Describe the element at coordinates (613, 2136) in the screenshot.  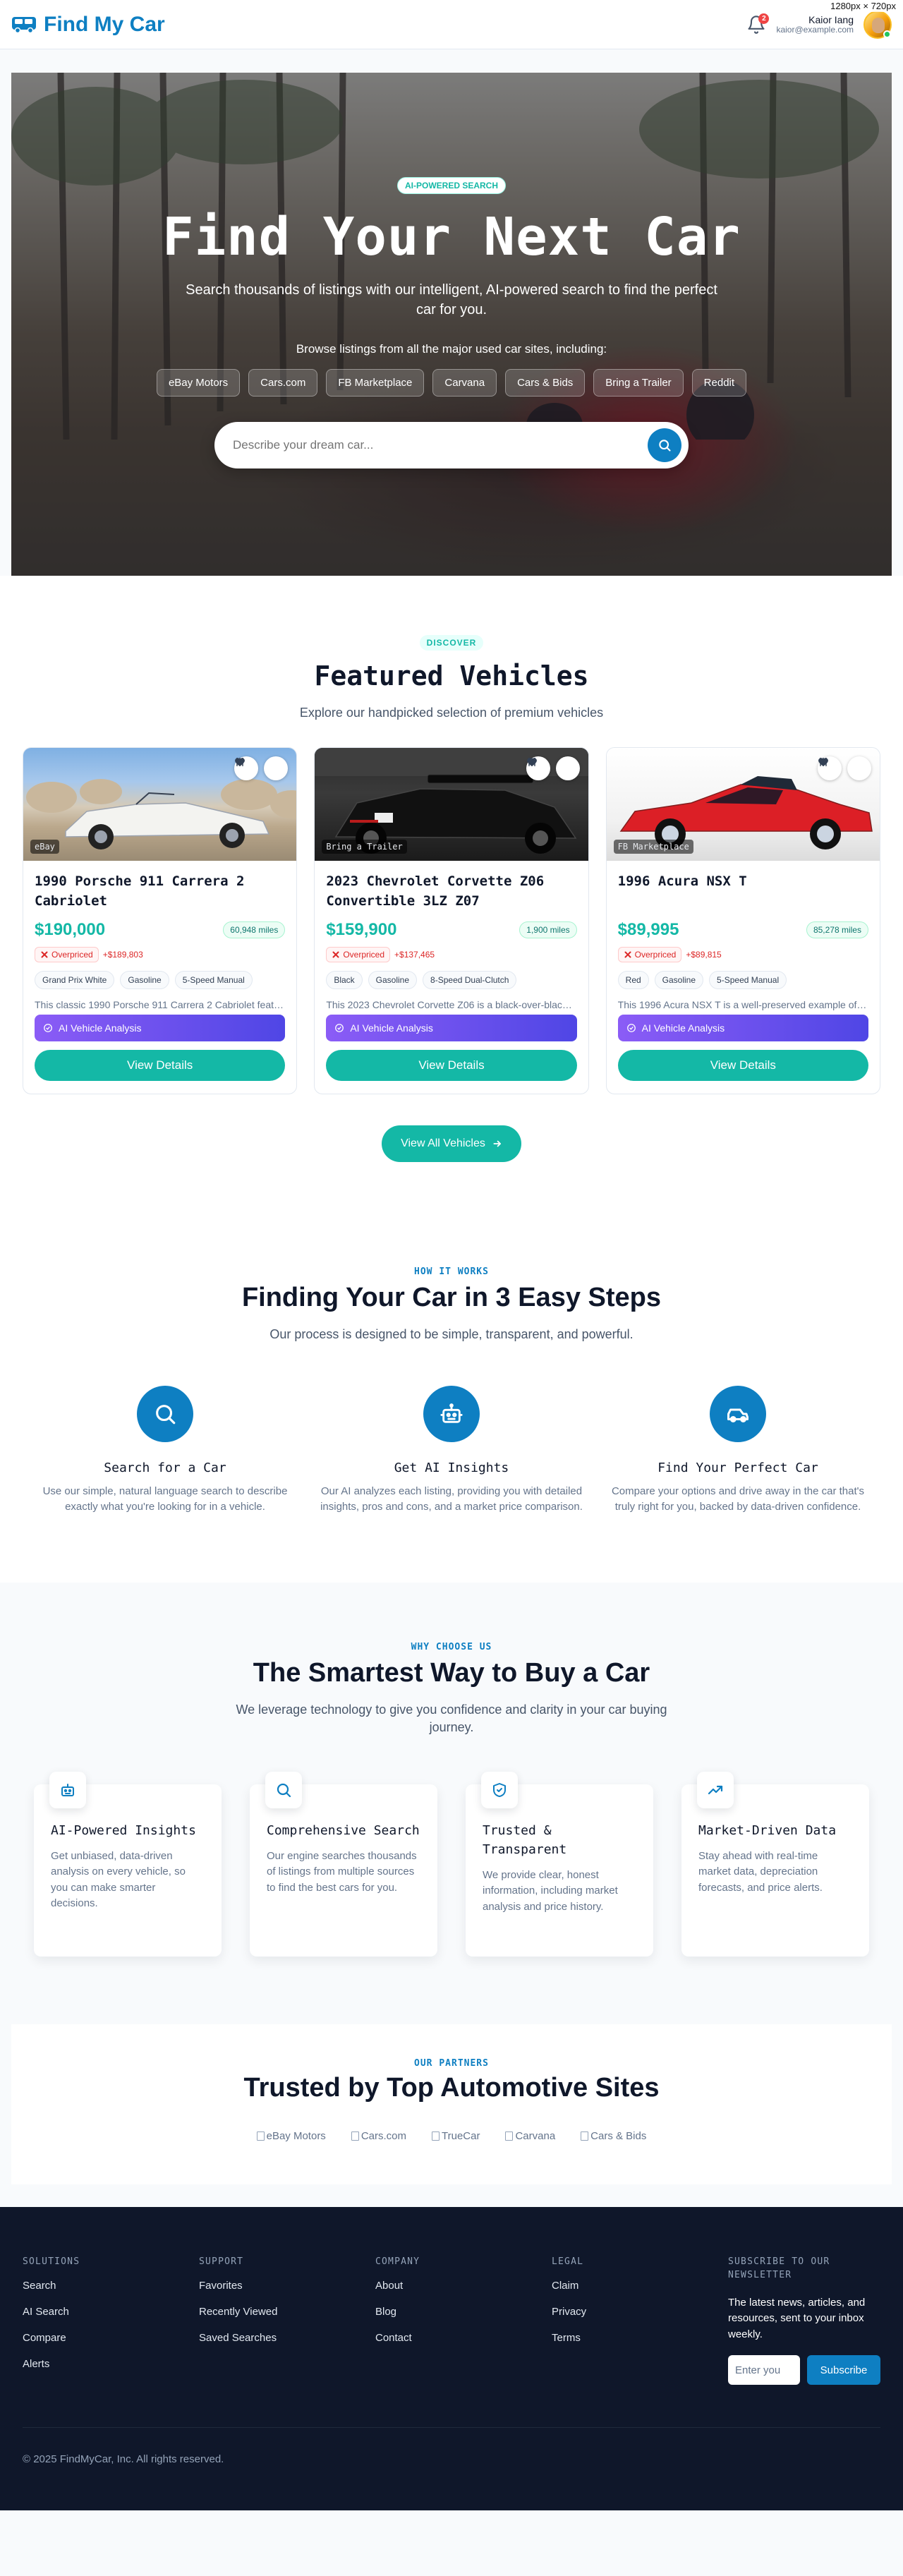
I see `partner-logo-cars-and-bids: Cars & Bids` at that location.